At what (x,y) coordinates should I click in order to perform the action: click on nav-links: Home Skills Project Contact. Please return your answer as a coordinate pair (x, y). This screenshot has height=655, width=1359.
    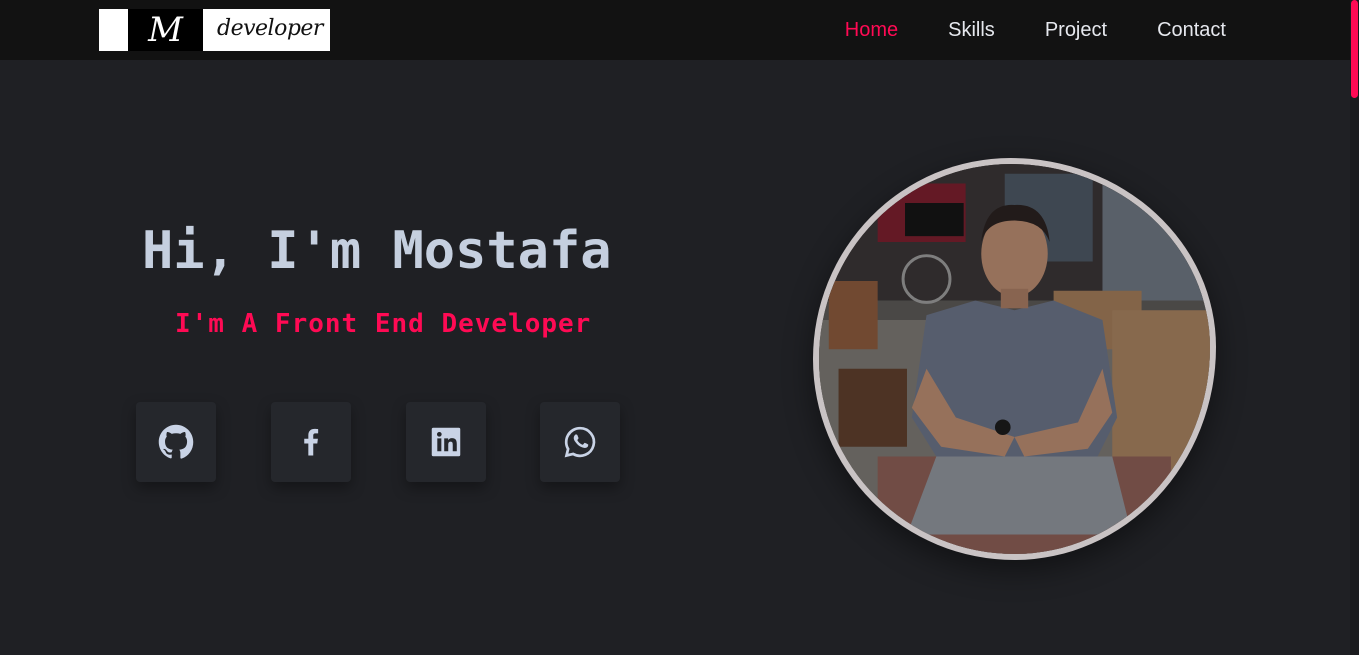
    Looking at the image, I should click on (1010, 30).